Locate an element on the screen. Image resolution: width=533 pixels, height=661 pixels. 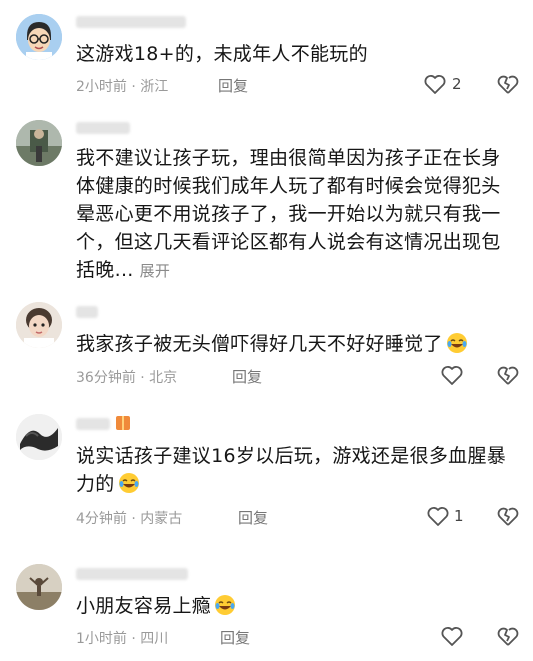
comment-time-location: 1小时前 · 四川 is located at coordinates (122, 639).